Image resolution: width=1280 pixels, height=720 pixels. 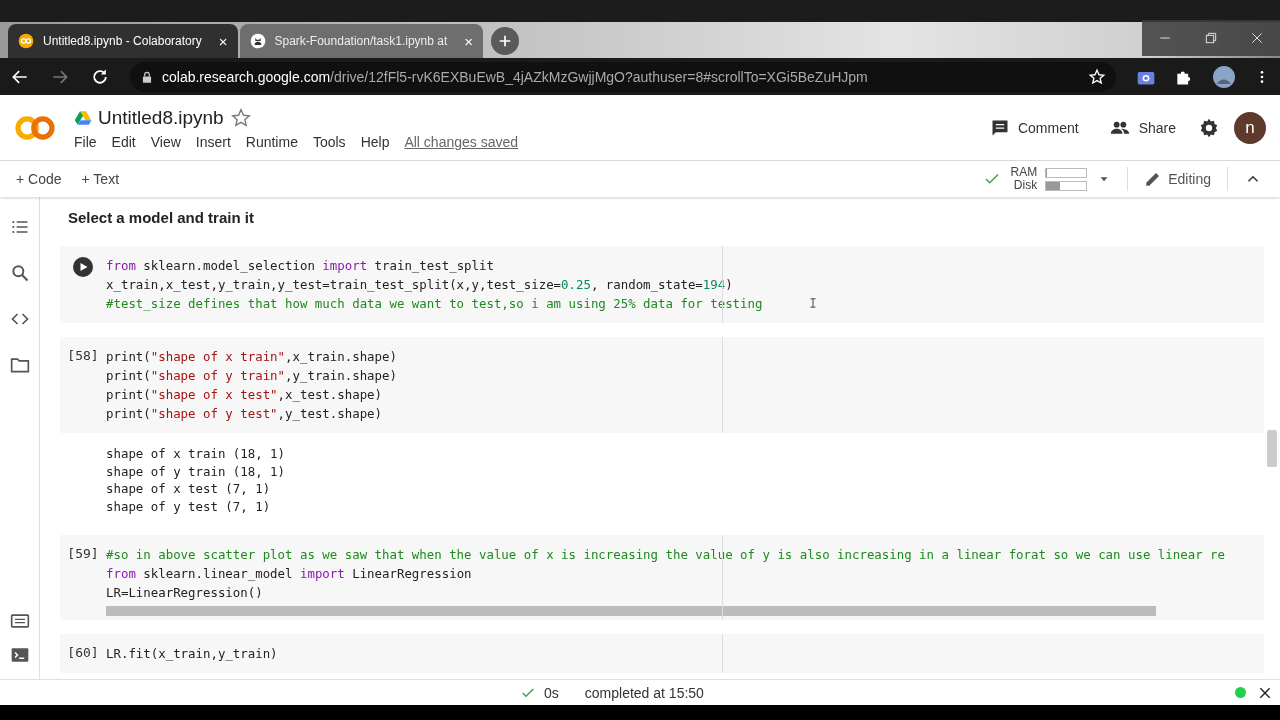 What do you see at coordinates (192, 654) in the screenshot?
I see `code-line: LR.fit(x_train,y_train)` at bounding box center [192, 654].